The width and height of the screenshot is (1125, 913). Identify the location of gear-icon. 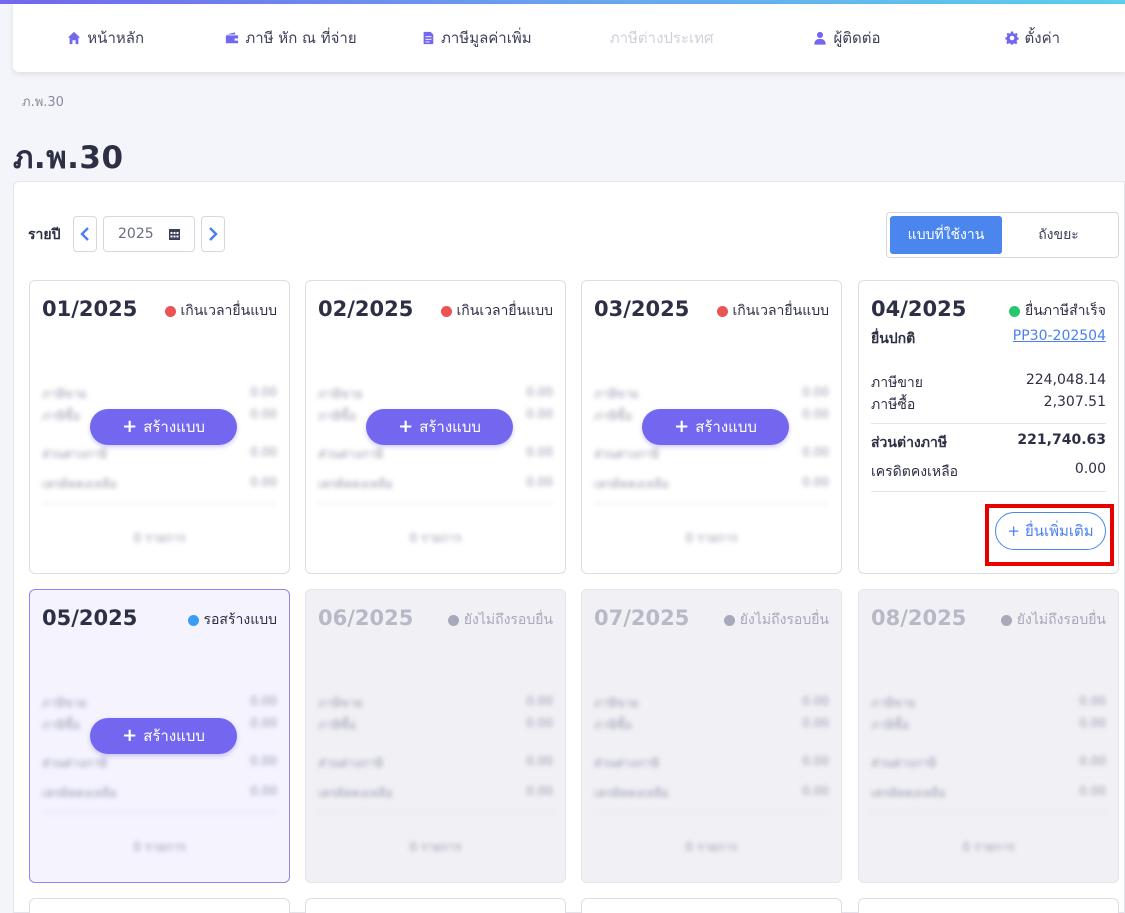
(1011, 38).